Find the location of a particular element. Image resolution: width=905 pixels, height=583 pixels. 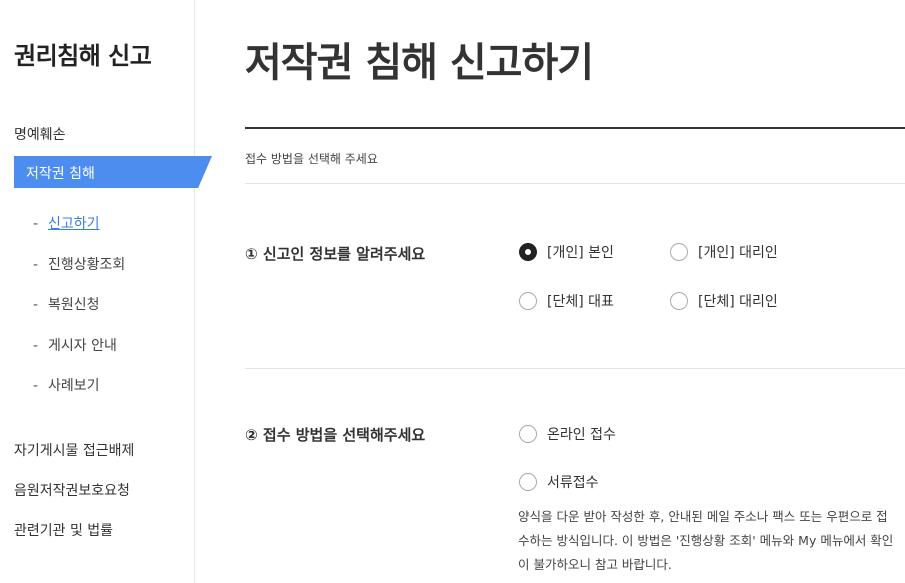

radio-label: 온라인 접수 is located at coordinates (581, 435).